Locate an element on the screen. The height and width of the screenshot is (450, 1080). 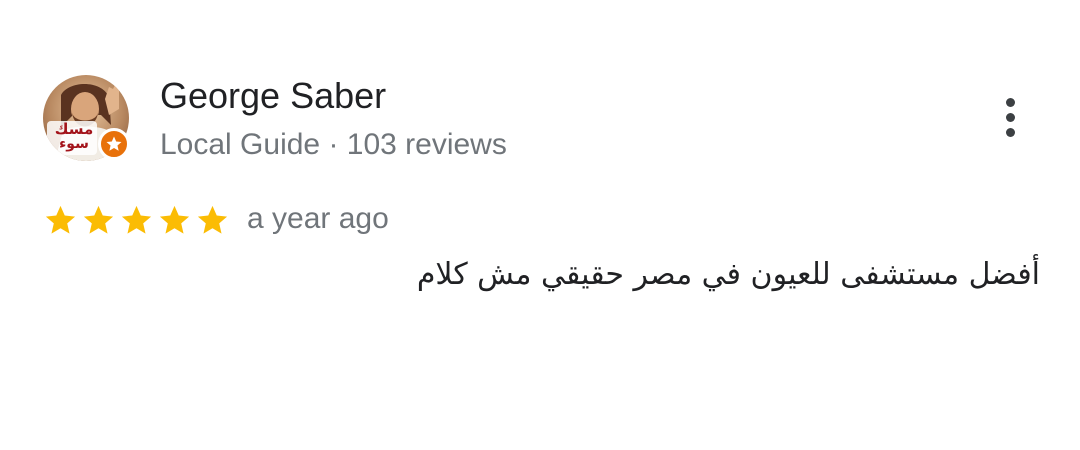
more-options-button is located at coordinates (1010, 117).